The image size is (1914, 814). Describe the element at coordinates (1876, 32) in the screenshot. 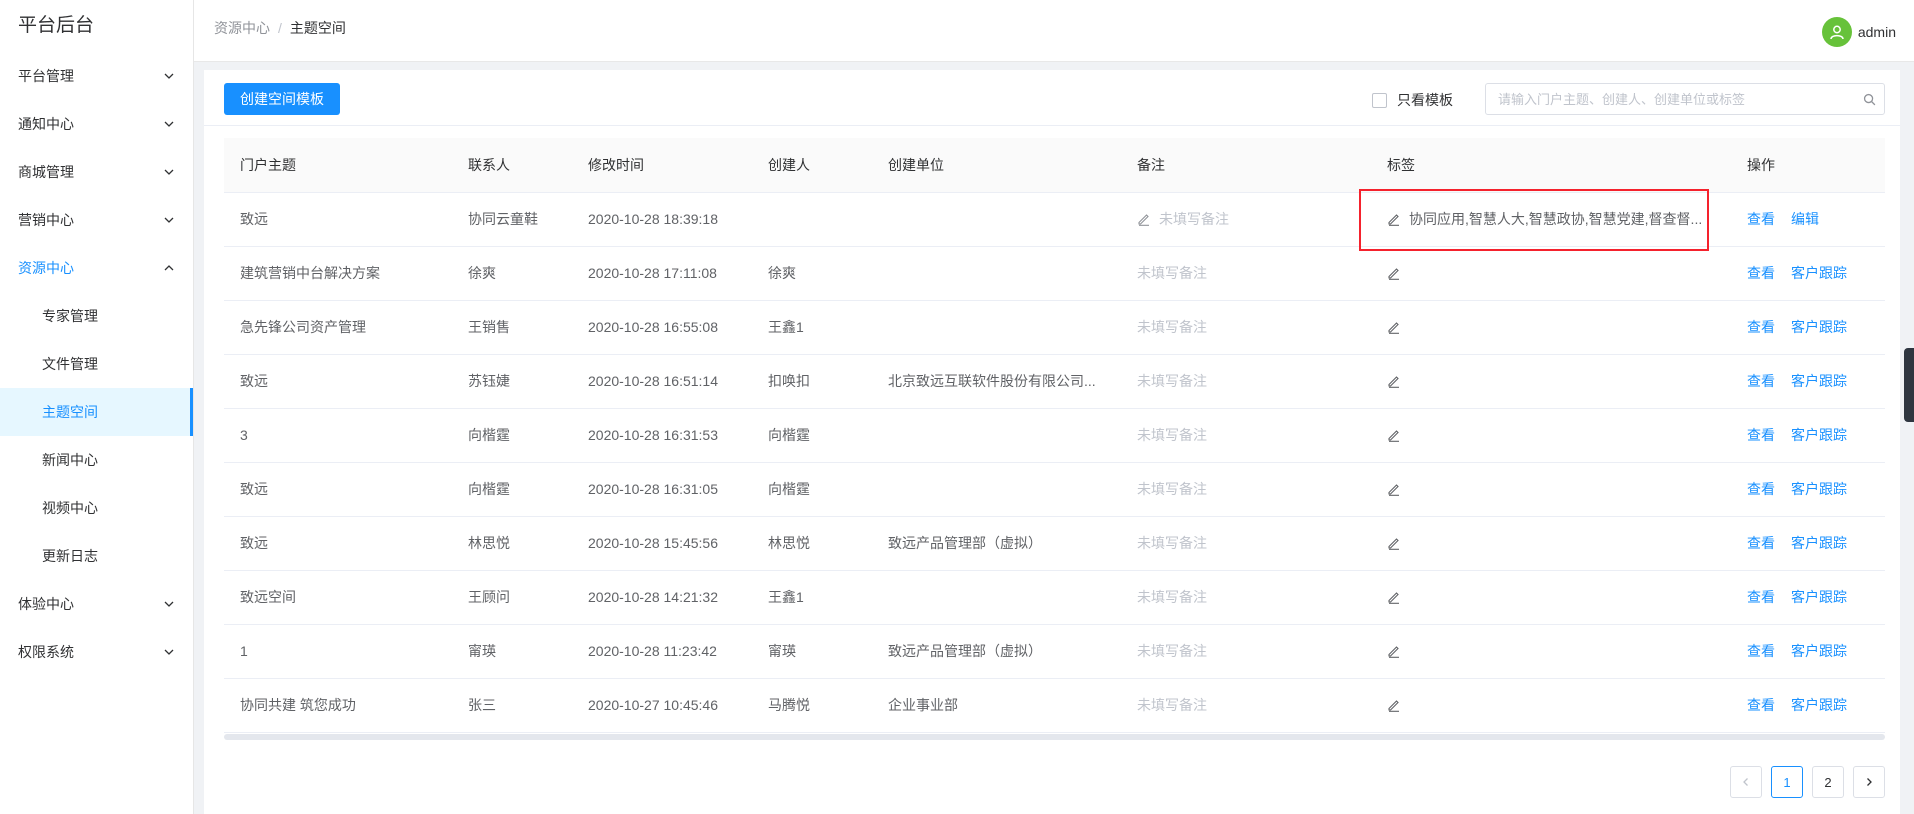

I see `username: admin` at that location.